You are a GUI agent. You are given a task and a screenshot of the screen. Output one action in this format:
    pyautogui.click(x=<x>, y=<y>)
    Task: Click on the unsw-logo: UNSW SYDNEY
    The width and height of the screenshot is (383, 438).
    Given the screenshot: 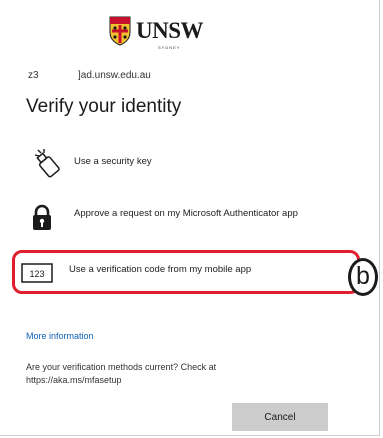 What is the action you would take?
    pyautogui.click(x=156, y=33)
    